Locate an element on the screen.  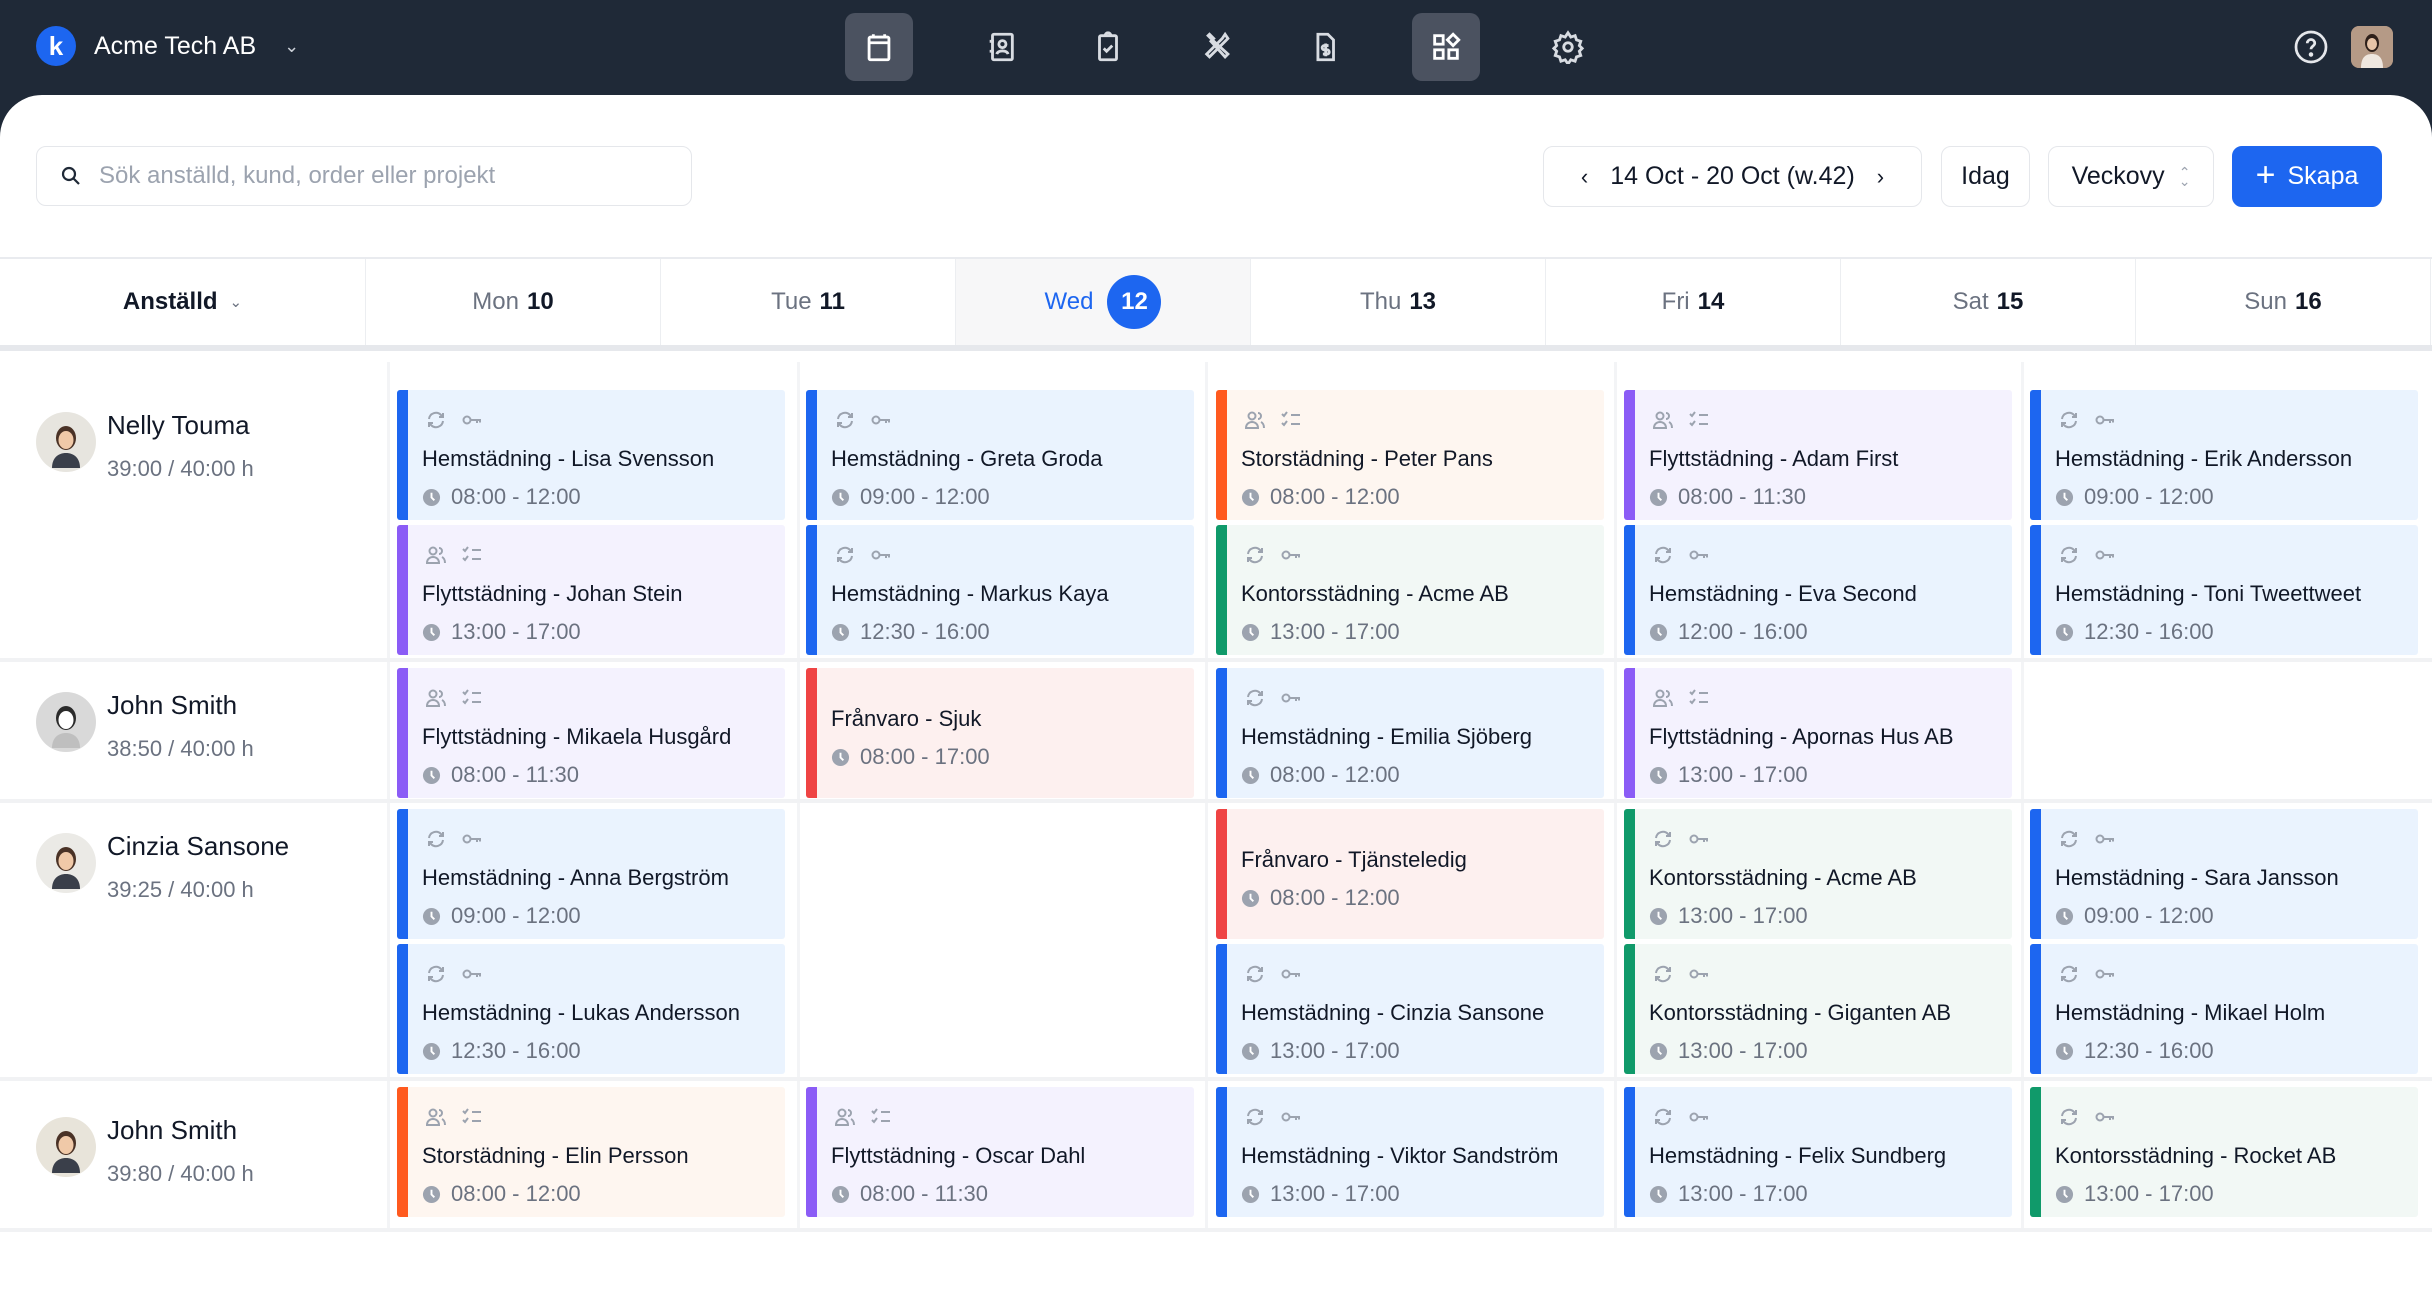
nav-apps is located at coordinates (1446, 47).